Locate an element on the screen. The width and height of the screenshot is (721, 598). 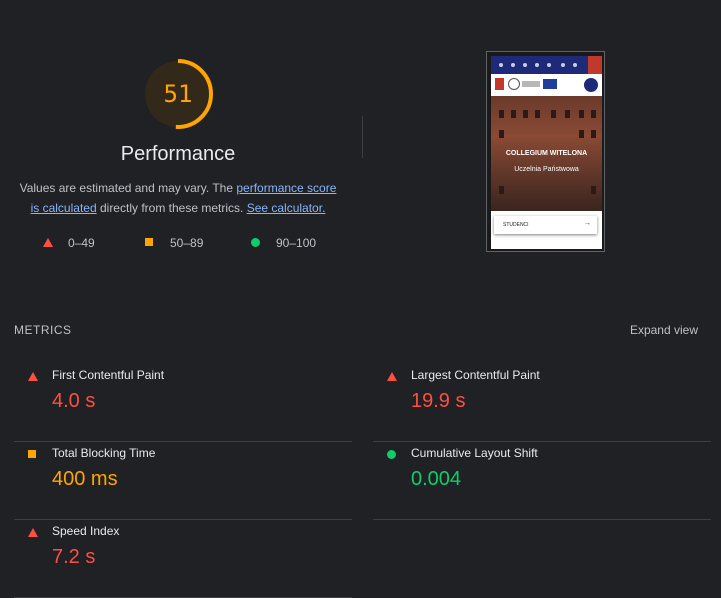
metric-lcp: Largest Contentful Paint 19.9 s is located at coordinates (542, 403).